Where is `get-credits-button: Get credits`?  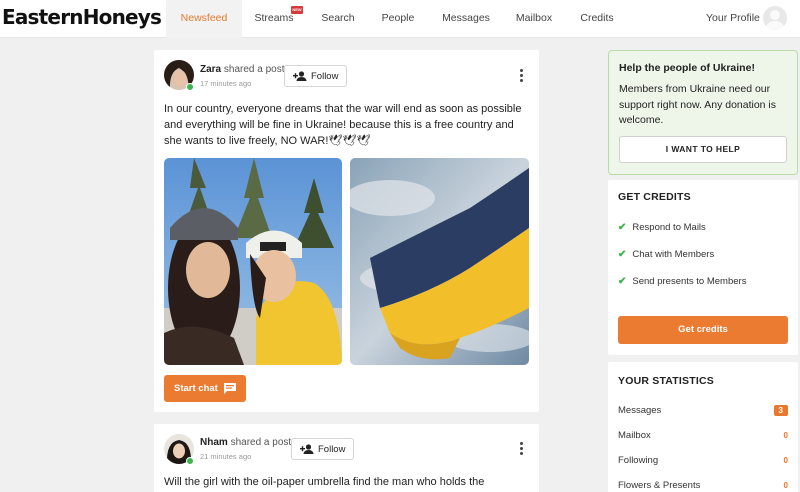
get-credits-button: Get credits is located at coordinates (703, 330).